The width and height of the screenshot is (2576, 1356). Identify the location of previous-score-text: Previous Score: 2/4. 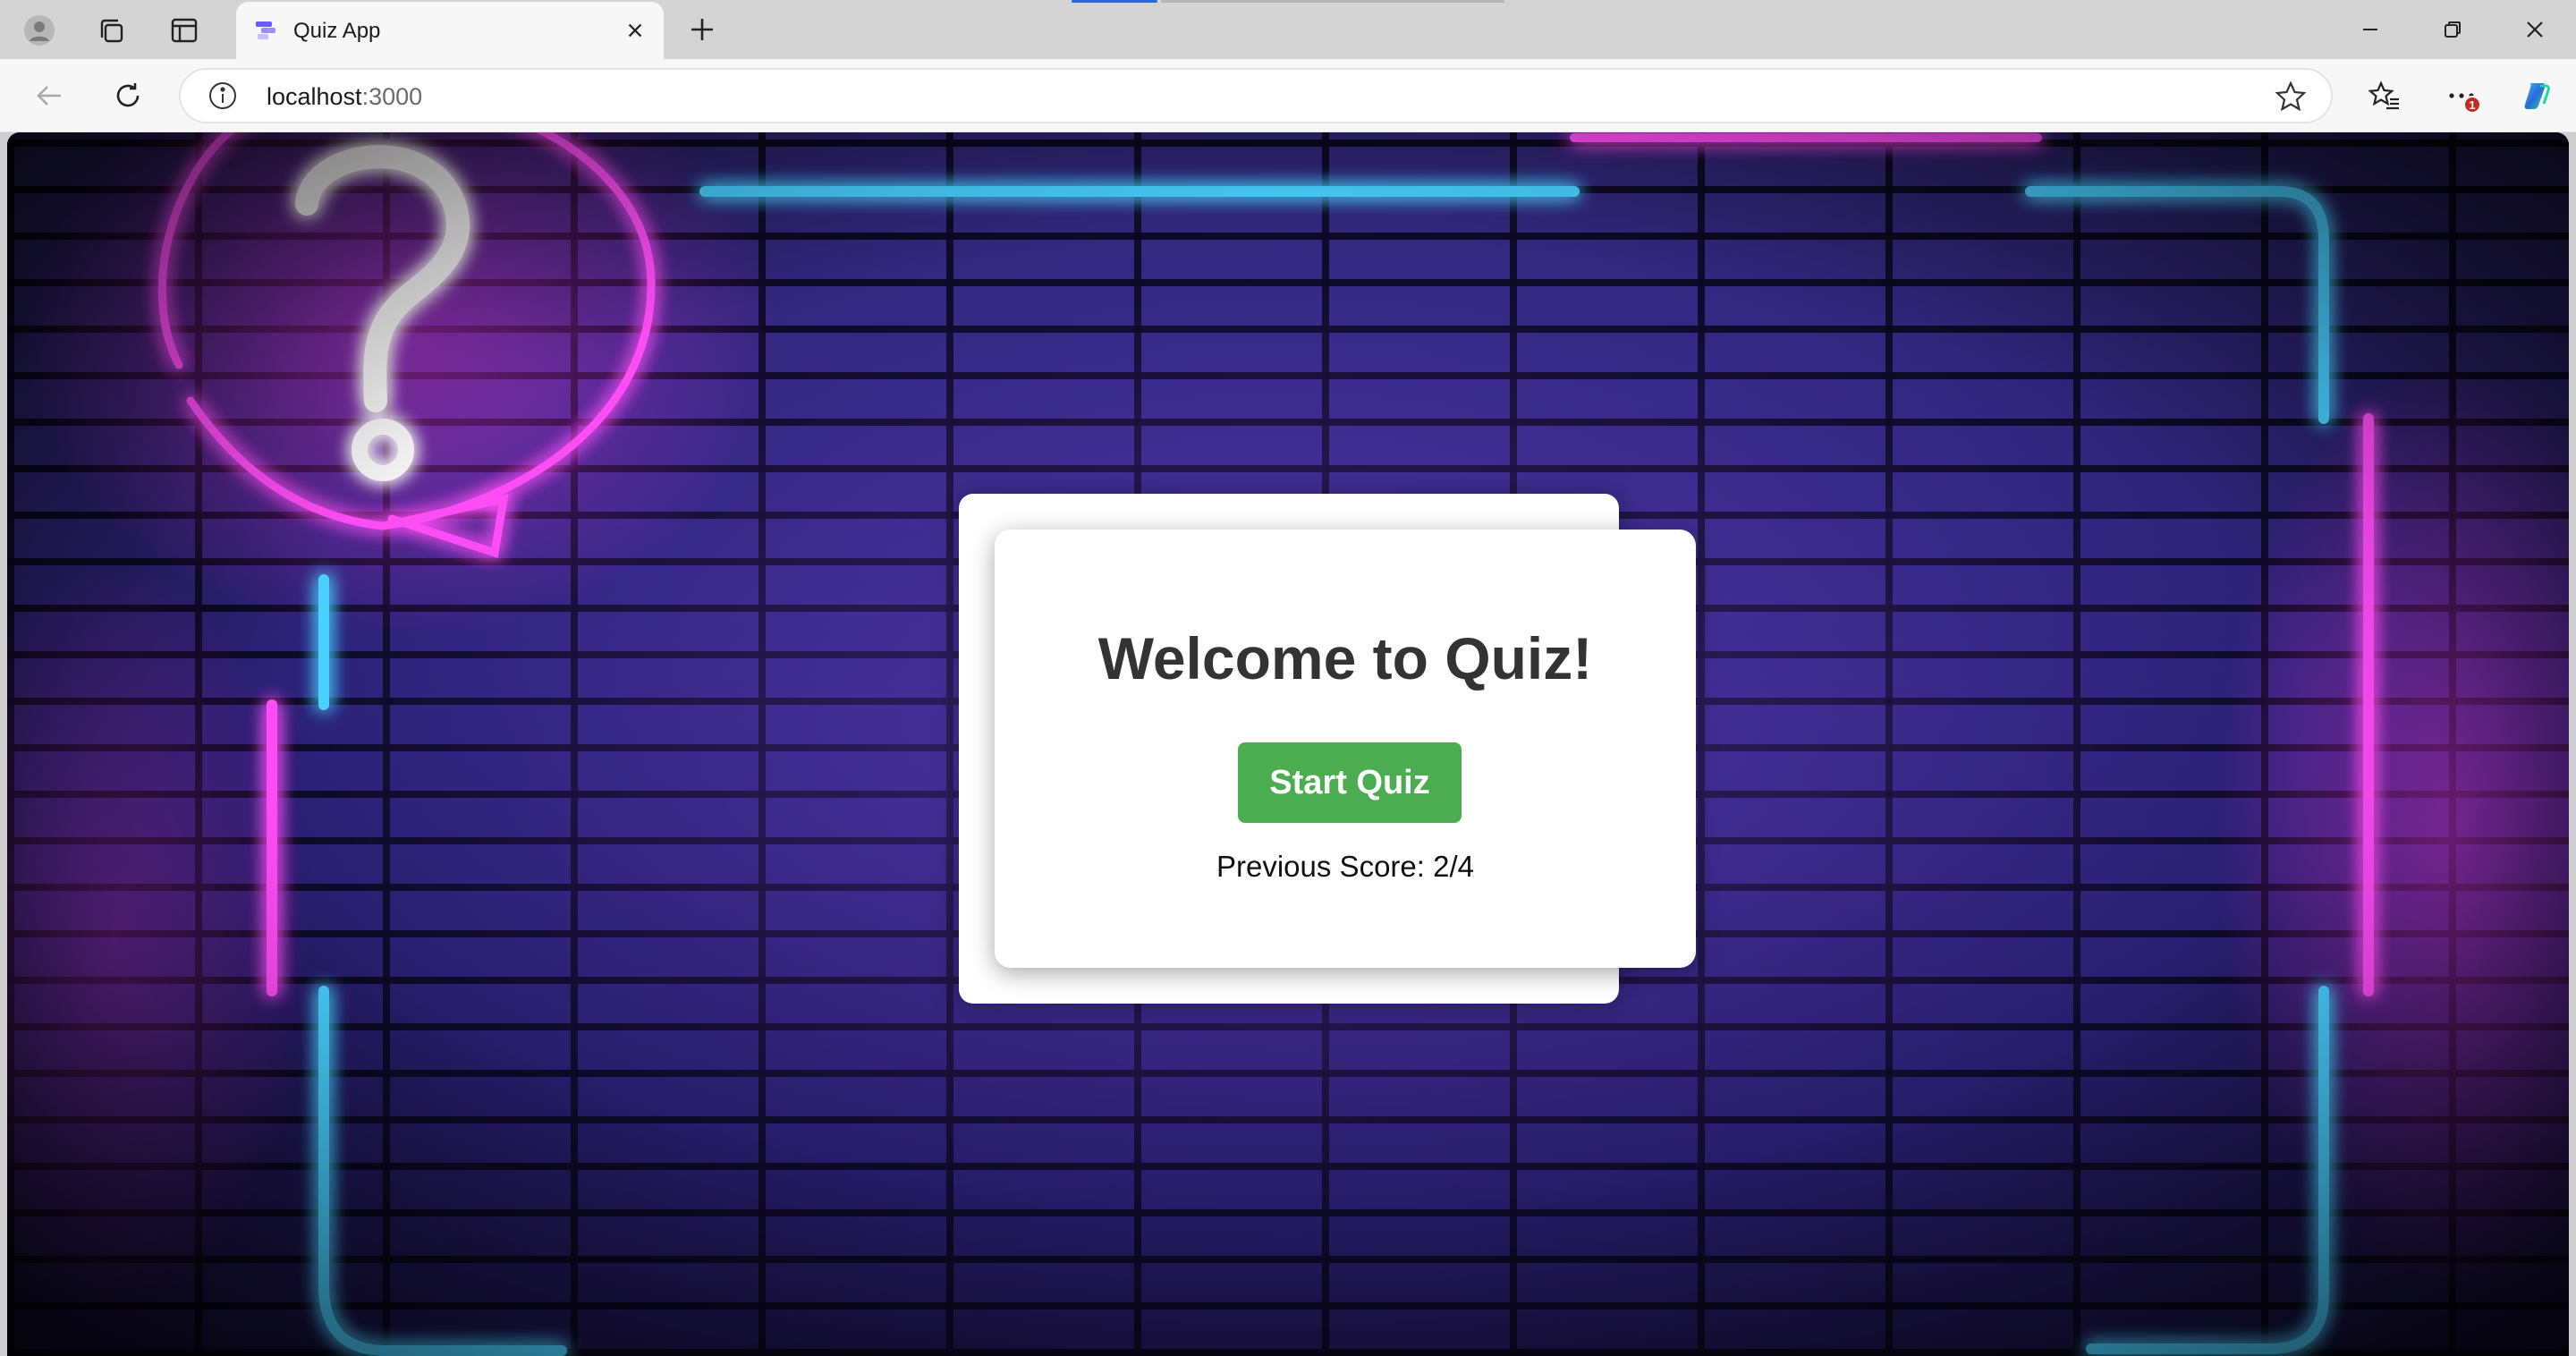
(1345, 866).